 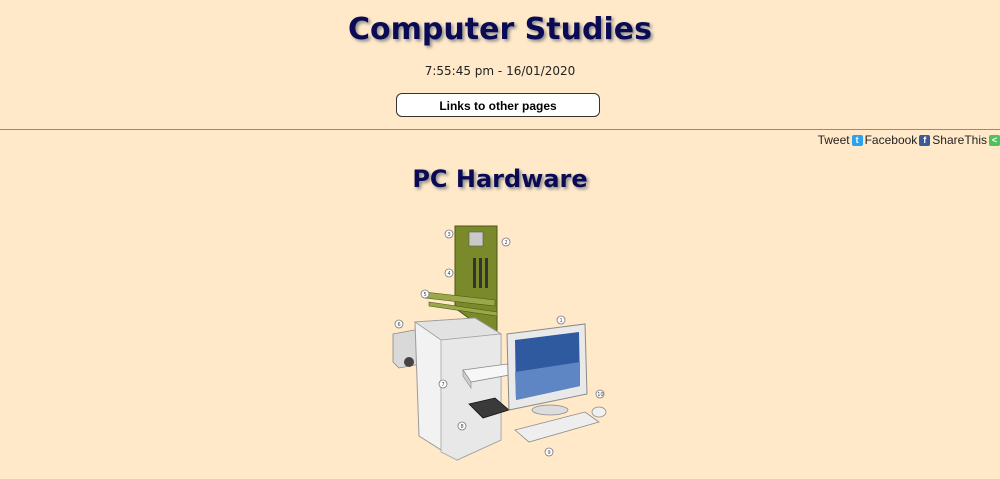 What do you see at coordinates (857, 140) in the screenshot?
I see `twitter-icon: t` at bounding box center [857, 140].